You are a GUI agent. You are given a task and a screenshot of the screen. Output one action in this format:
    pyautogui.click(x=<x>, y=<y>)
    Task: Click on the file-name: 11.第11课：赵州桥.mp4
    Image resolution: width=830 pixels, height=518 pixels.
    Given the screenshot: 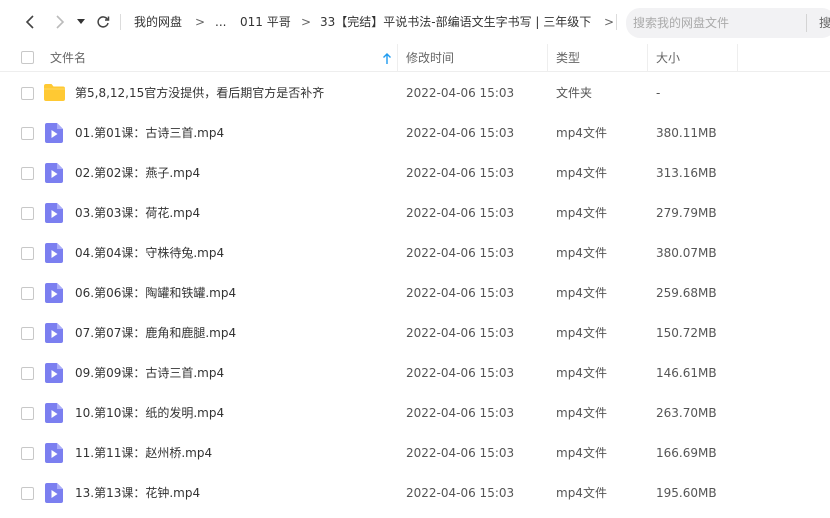 What is the action you would take?
    pyautogui.click(x=144, y=453)
    